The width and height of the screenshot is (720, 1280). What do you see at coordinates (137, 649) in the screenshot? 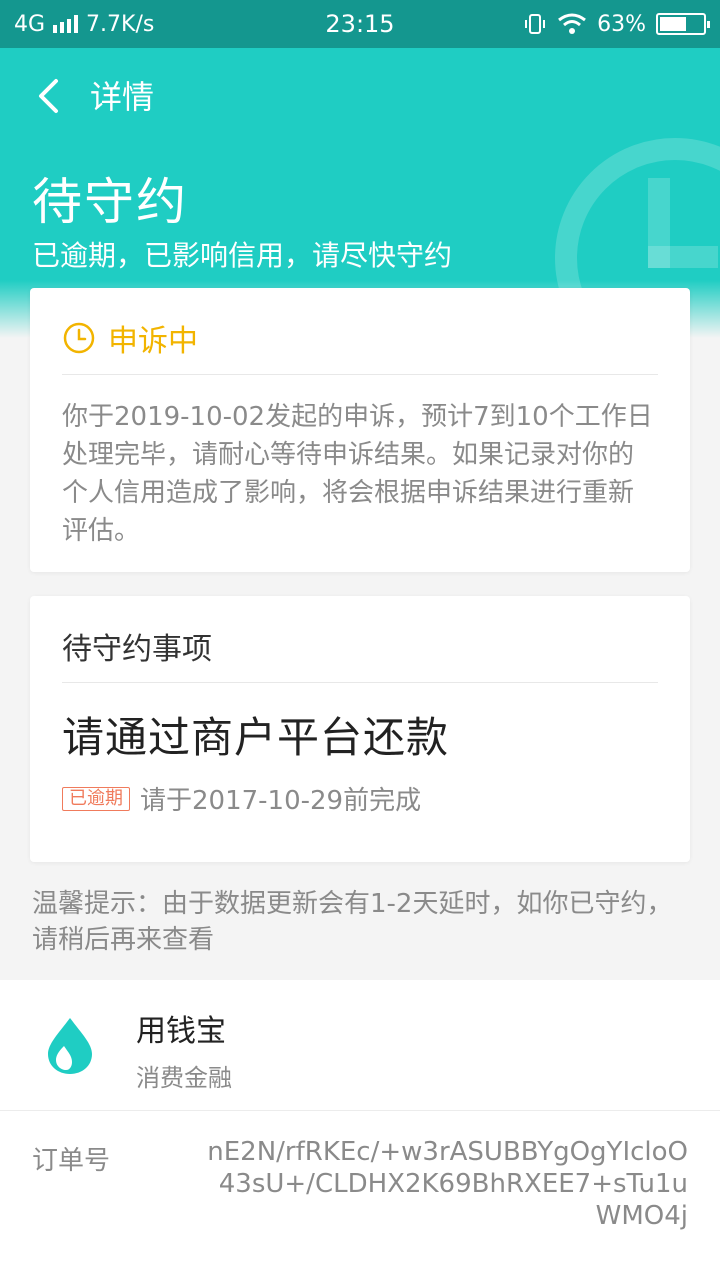
I see `task-heading: 待守约事项` at bounding box center [137, 649].